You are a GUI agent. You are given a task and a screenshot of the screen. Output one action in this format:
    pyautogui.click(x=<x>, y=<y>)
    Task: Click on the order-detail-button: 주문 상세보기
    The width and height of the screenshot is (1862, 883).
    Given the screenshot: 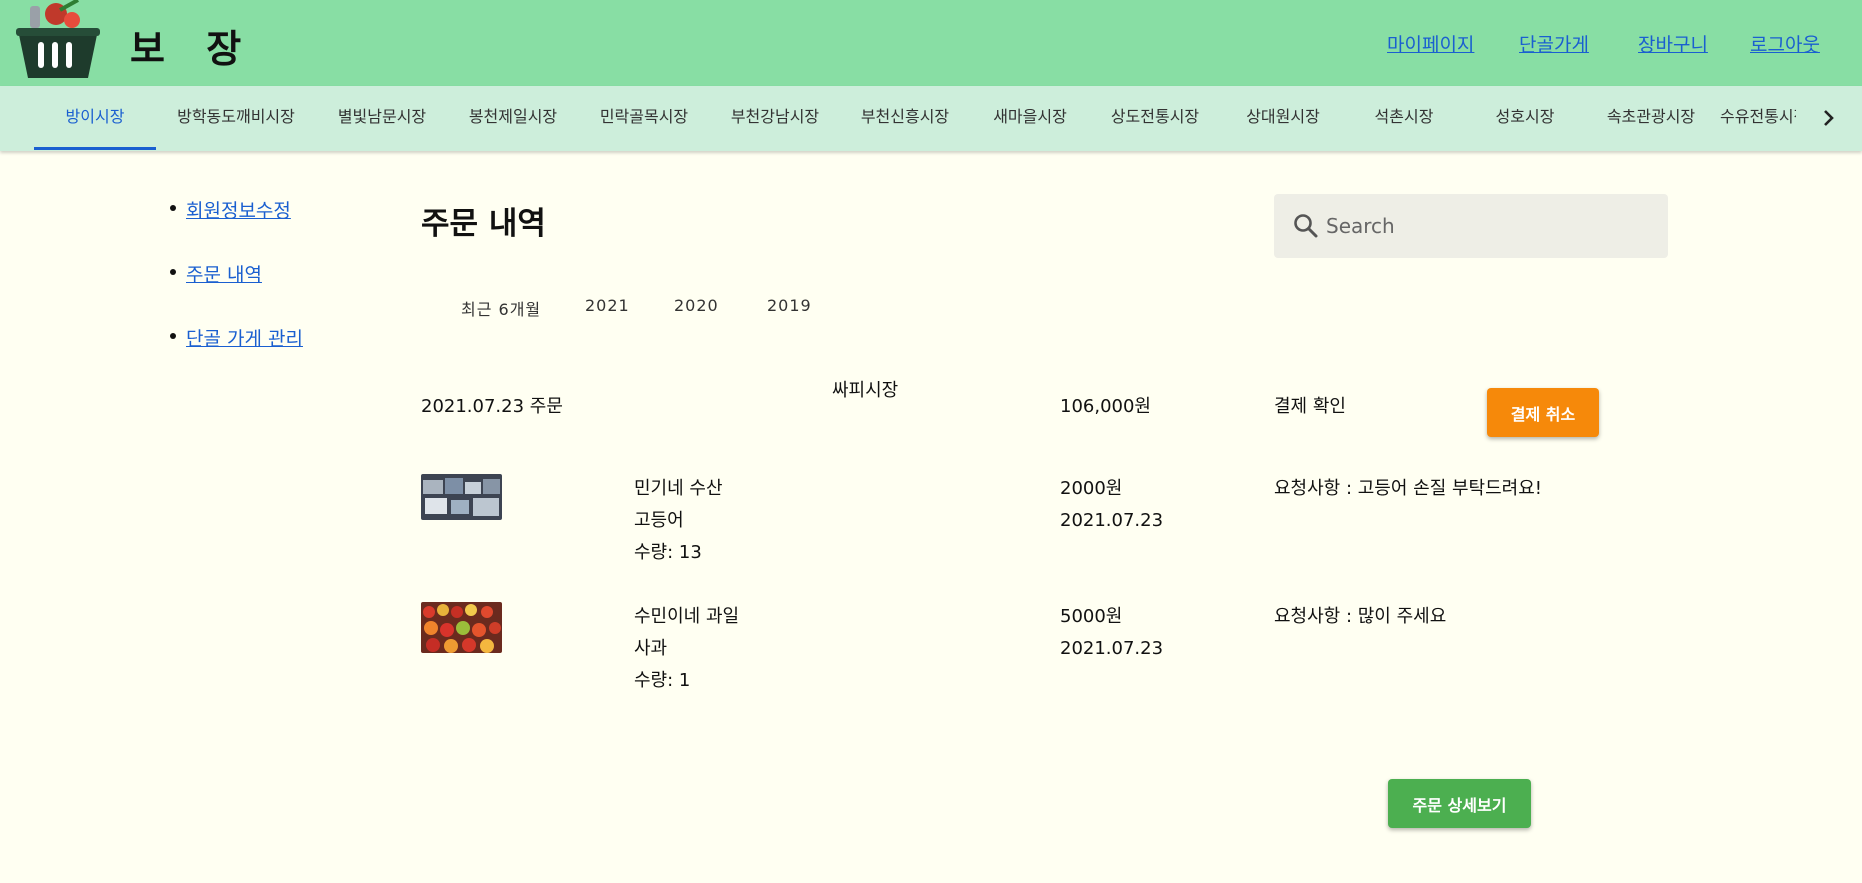 What is the action you would take?
    pyautogui.click(x=1459, y=803)
    